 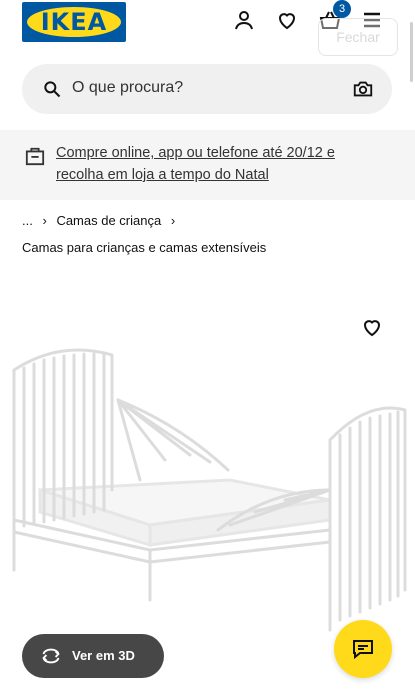 What do you see at coordinates (358, 37) in the screenshot?
I see `close-overlay-button: Fechar` at bounding box center [358, 37].